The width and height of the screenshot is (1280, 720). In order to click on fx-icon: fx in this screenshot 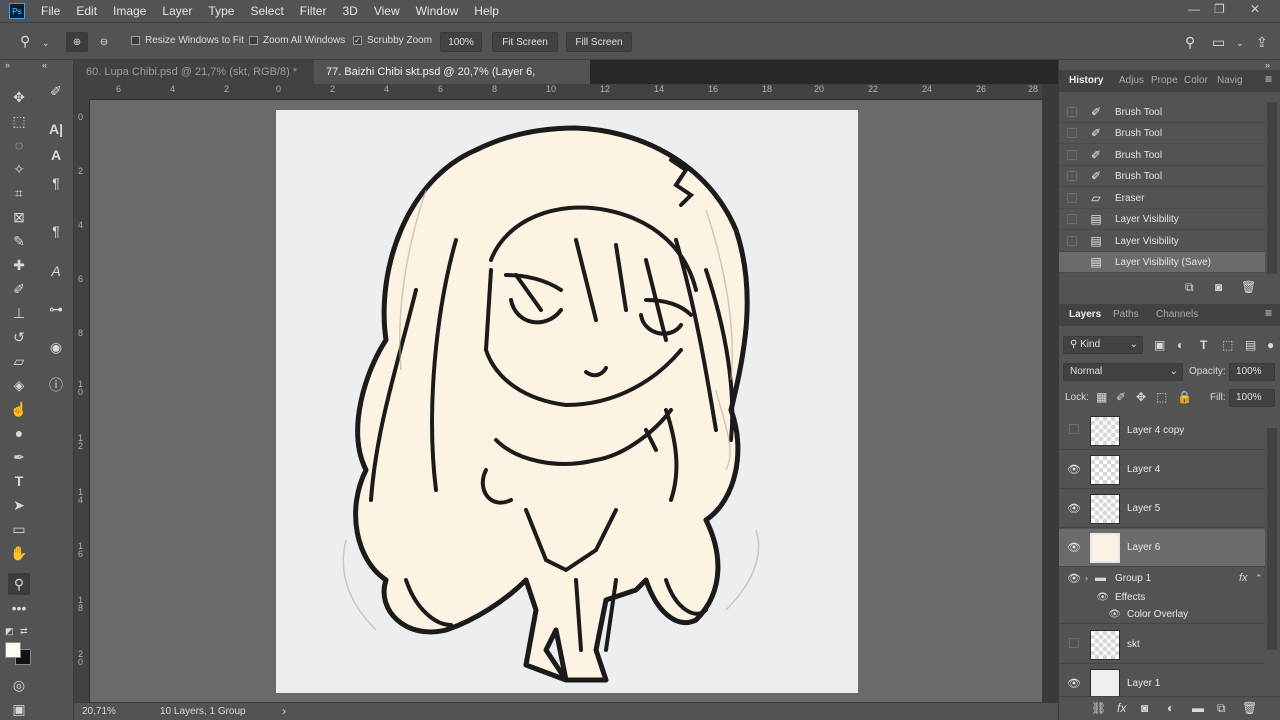, I will do `click(1243, 578)`.